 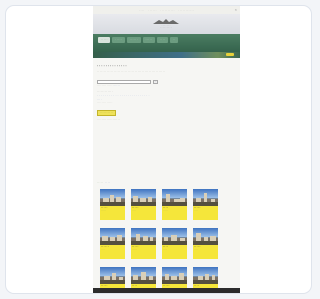 What do you see at coordinates (174, 252) in the screenshot?
I see `gallery-card-info: · · · ·· · · ·` at bounding box center [174, 252].